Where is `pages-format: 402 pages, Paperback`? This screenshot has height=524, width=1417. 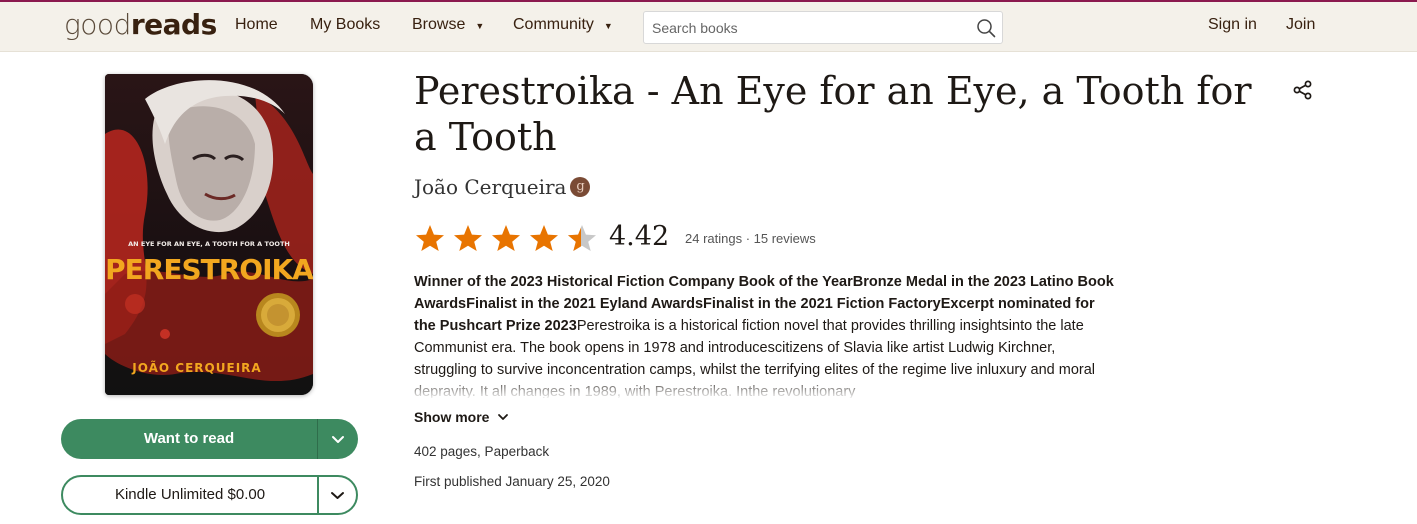
pages-format: 402 pages, Paperback is located at coordinates (482, 451).